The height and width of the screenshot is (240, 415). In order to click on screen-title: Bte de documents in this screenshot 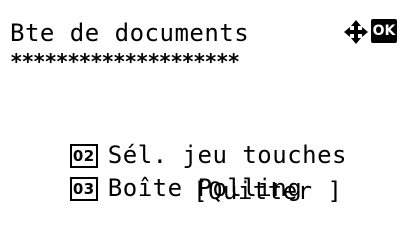, I will do `click(130, 33)`.